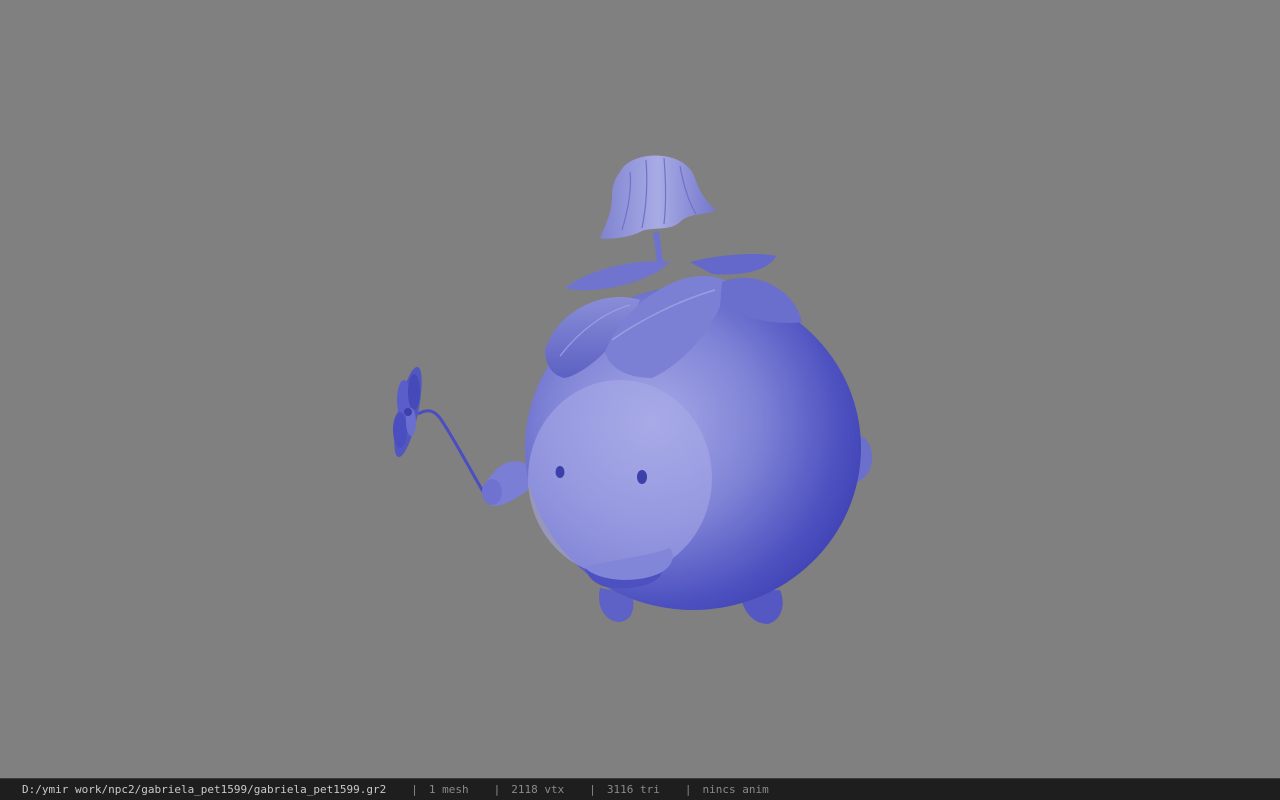 This screenshot has width=1280, height=800. Describe the element at coordinates (538, 789) in the screenshot. I see `vertex-count: 2118 vtx` at that location.